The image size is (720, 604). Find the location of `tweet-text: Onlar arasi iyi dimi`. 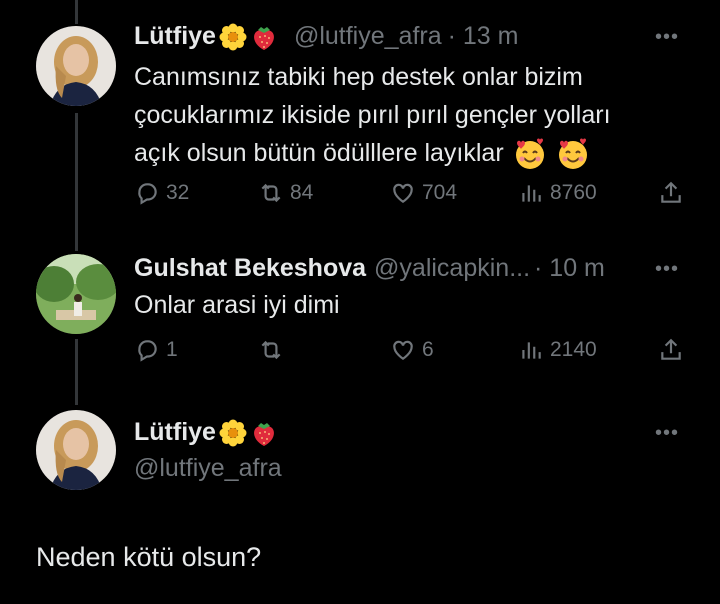

tweet-text: Onlar arasi iyi dimi is located at coordinates (237, 305).